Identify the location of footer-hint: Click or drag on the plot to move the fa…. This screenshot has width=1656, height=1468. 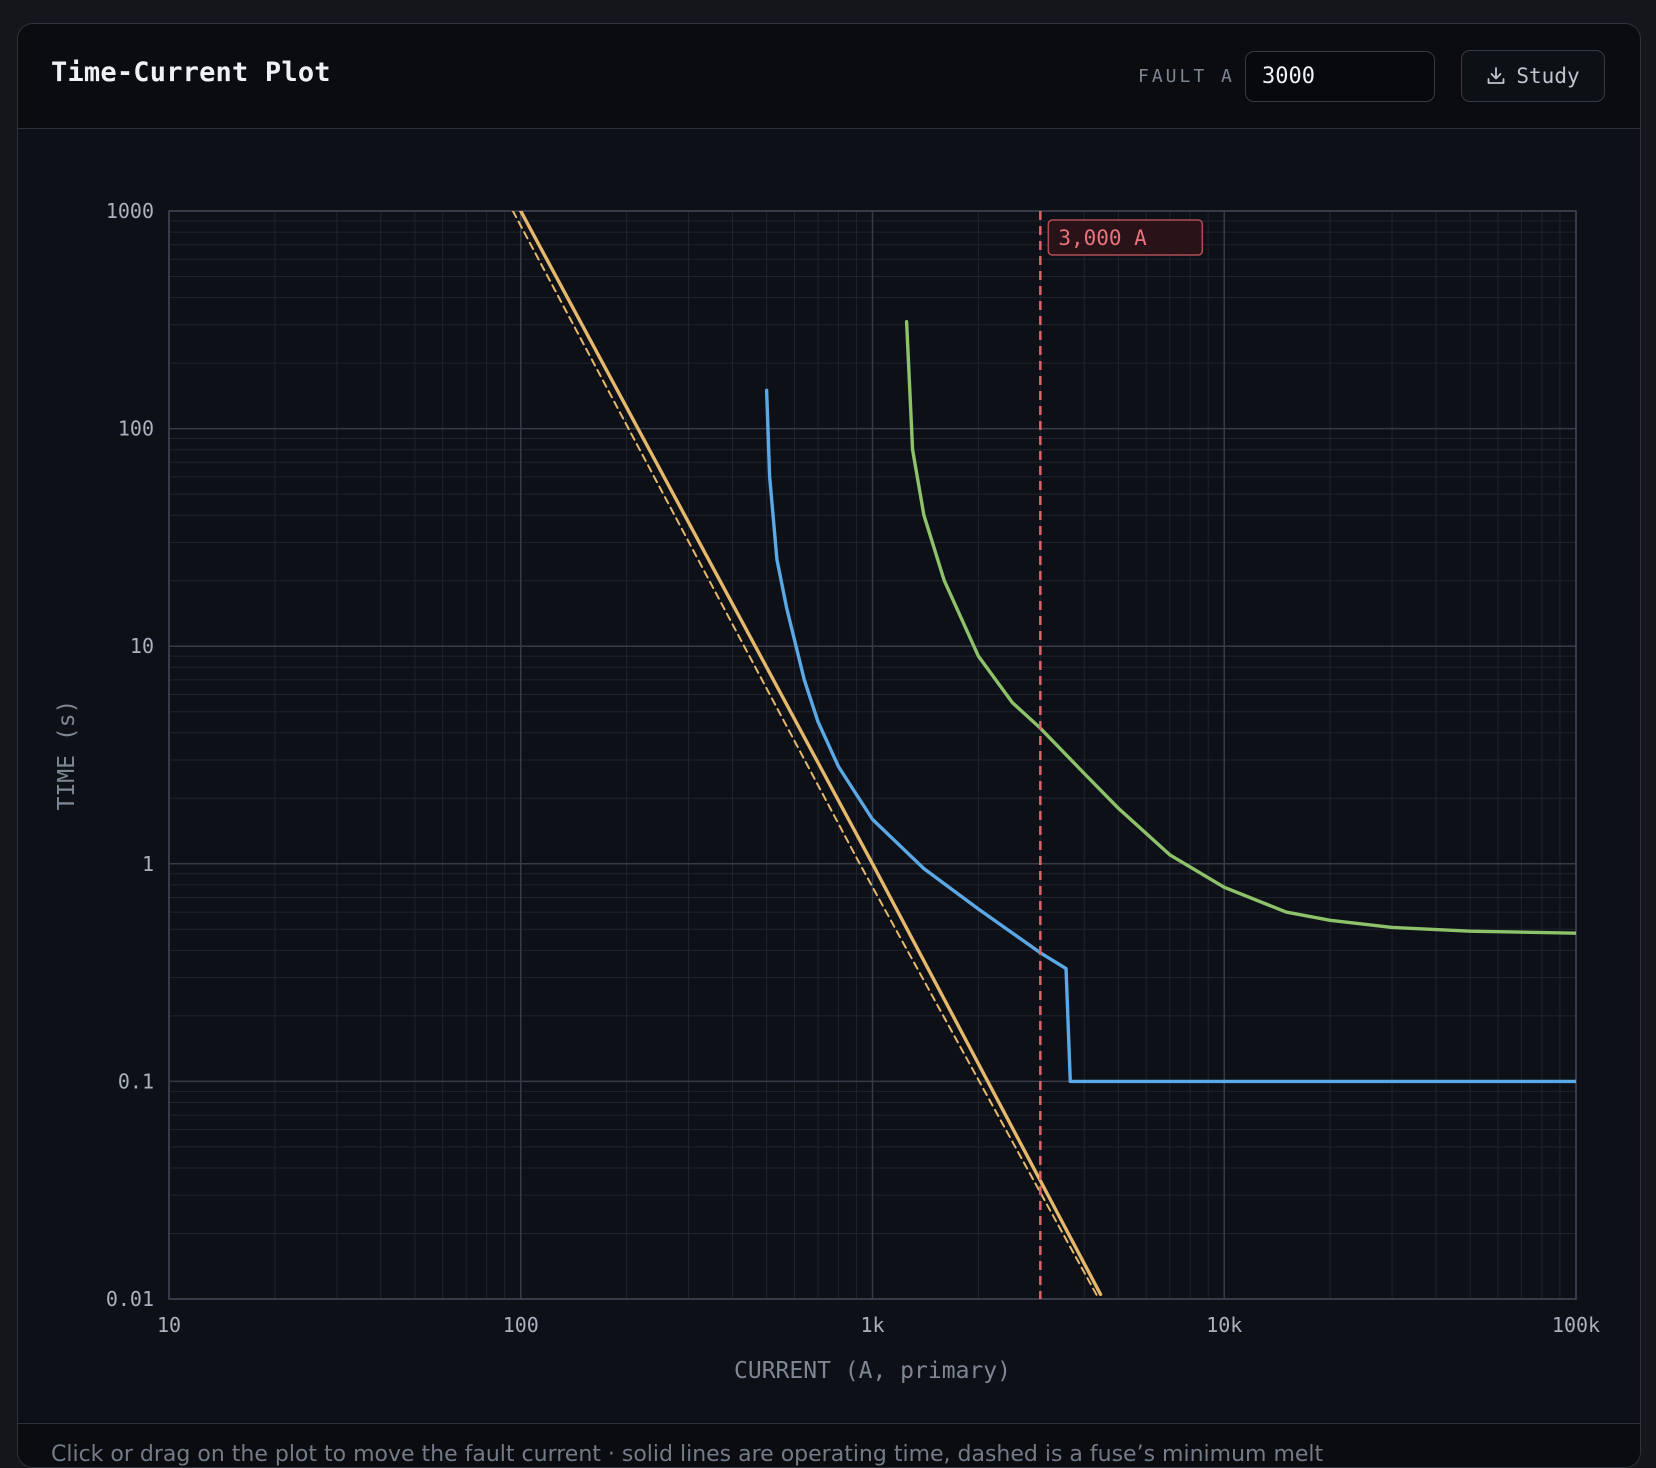
(687, 1454).